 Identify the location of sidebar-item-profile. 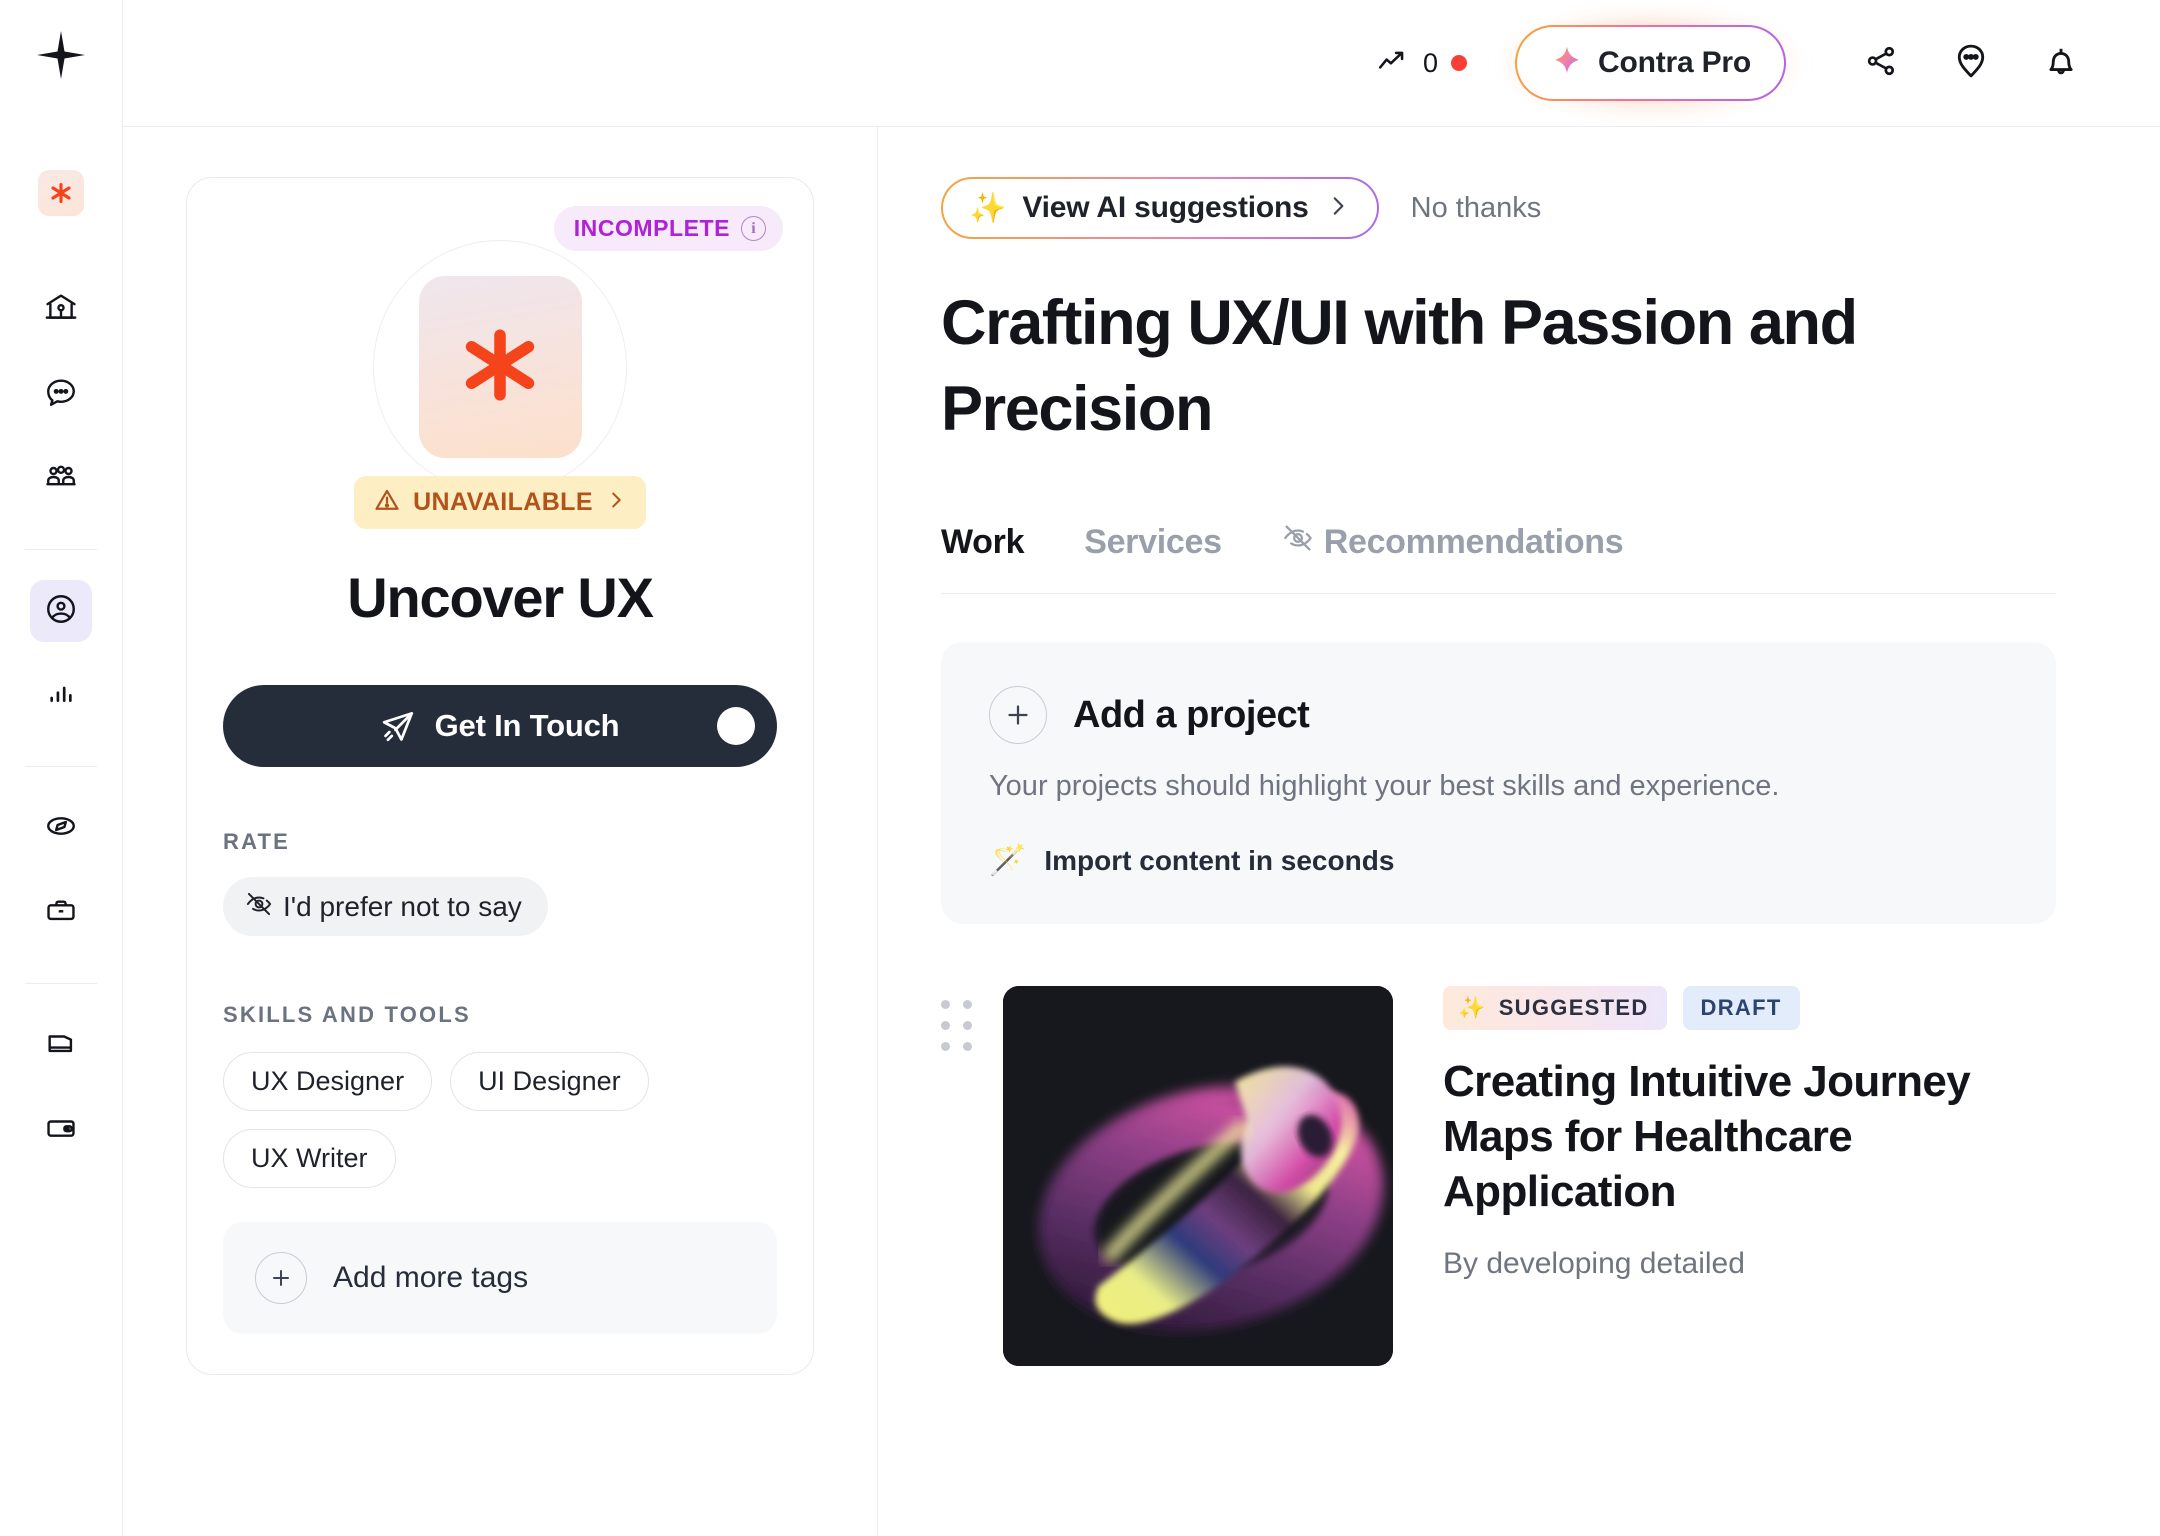
(61, 611).